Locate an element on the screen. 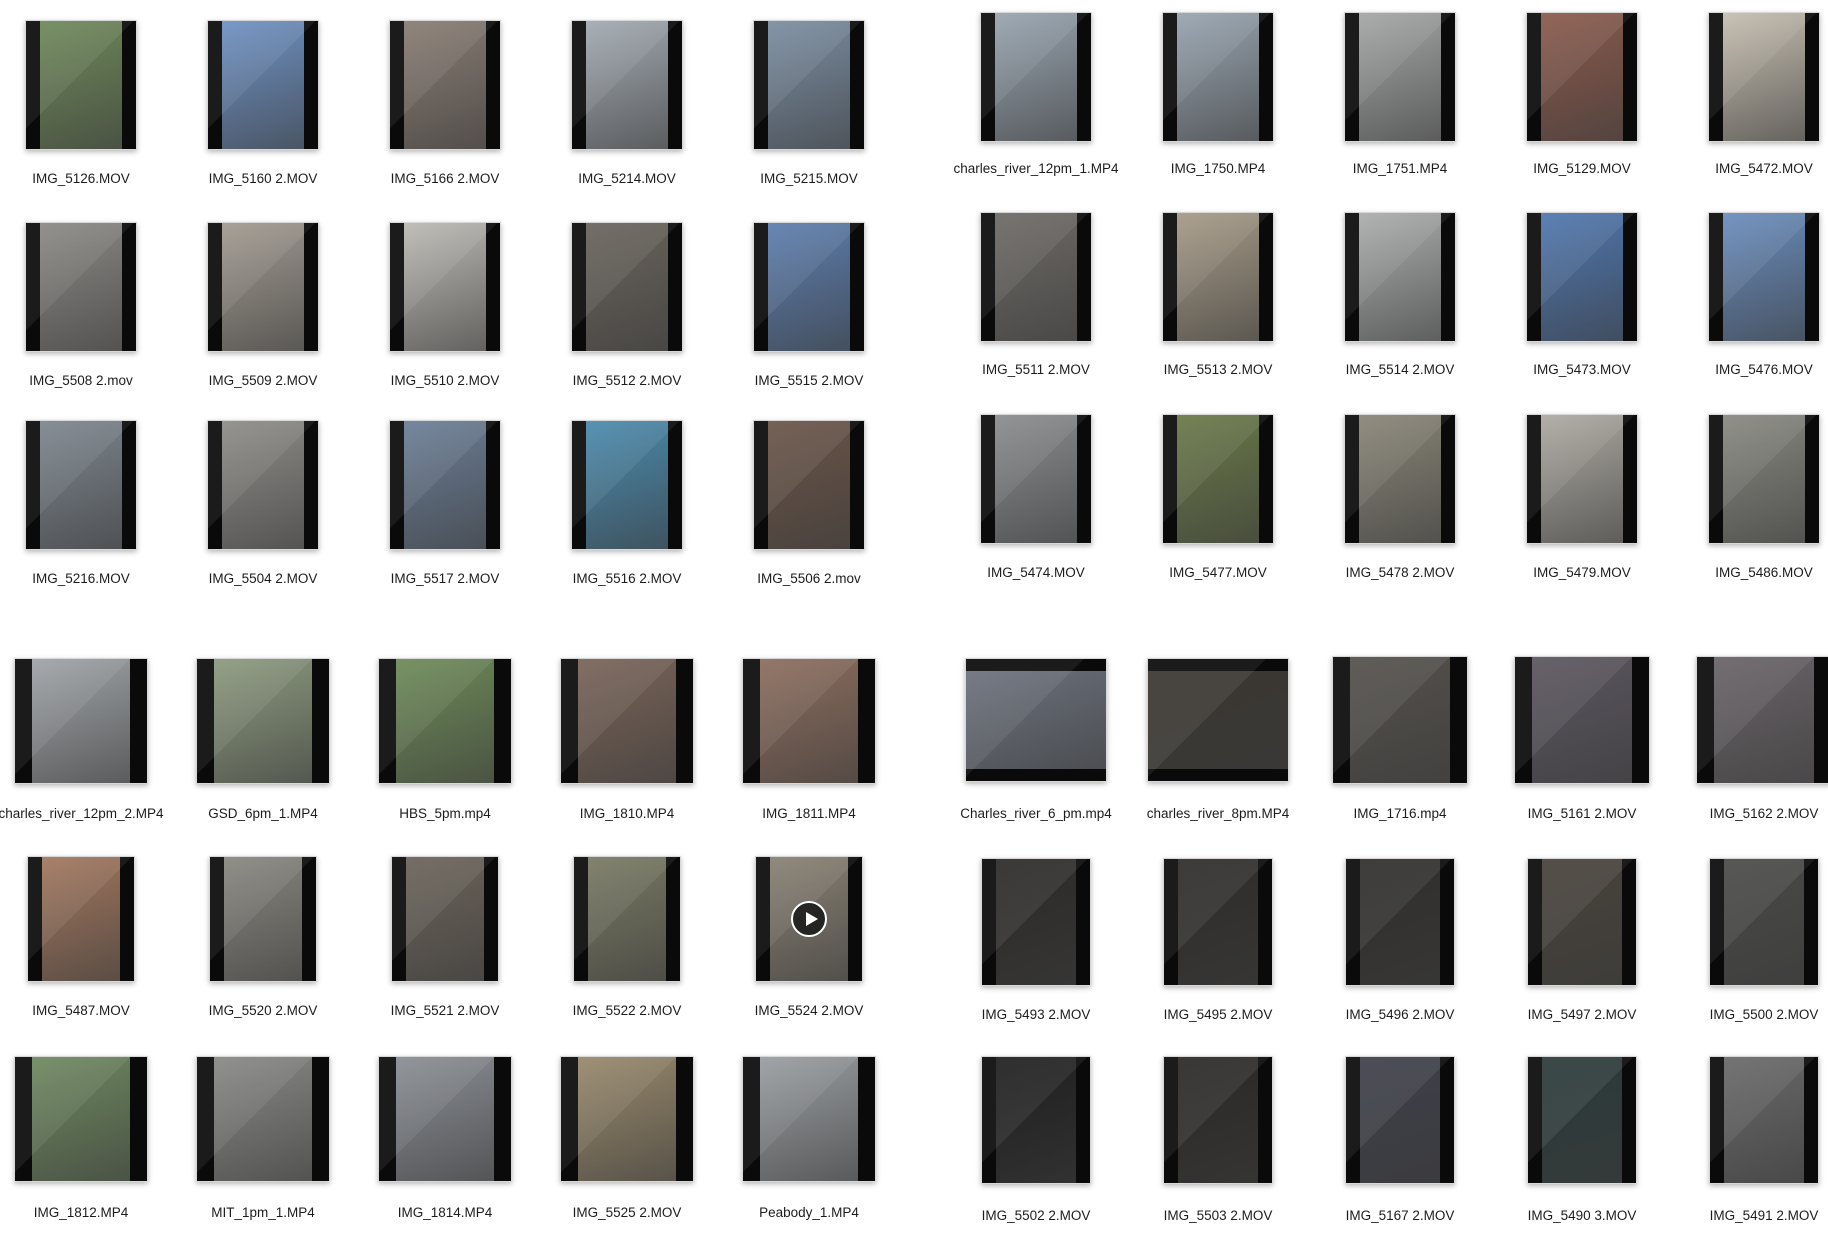 This screenshot has width=1828, height=1240. file-name-label: IMG_5502 2.MOV is located at coordinates (1036, 1215).